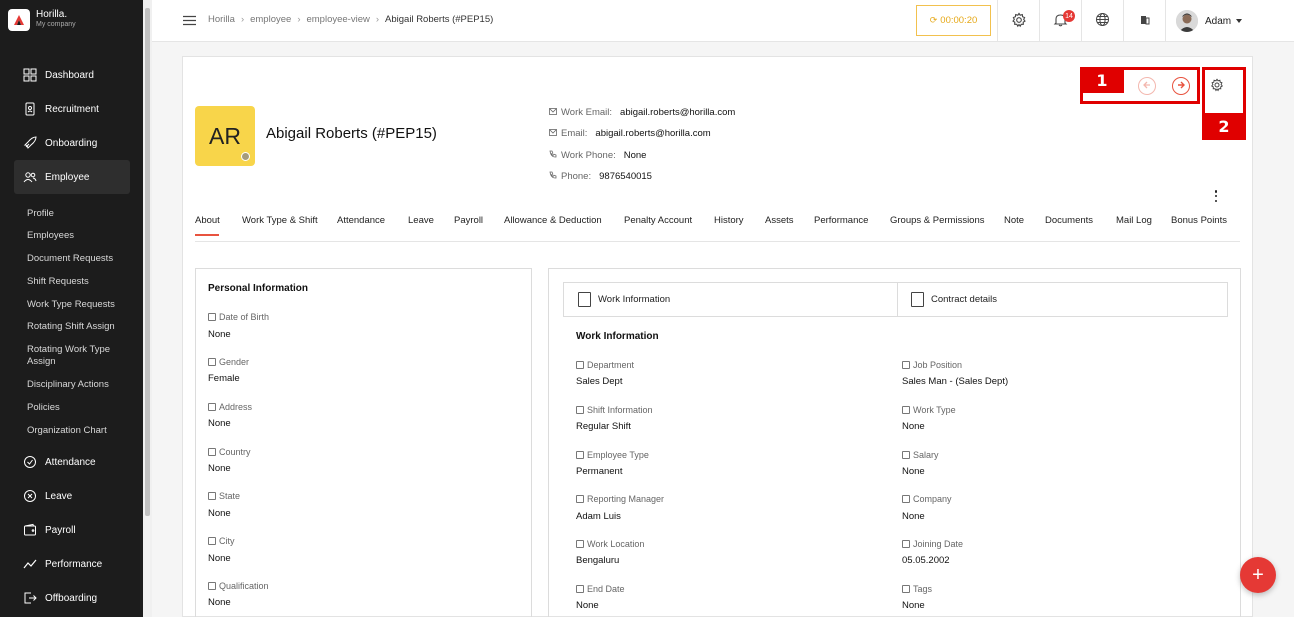 The width and height of the screenshot is (1294, 617). Describe the element at coordinates (221, 19) in the screenshot. I see `breadcrumb-item: Horilla` at that location.